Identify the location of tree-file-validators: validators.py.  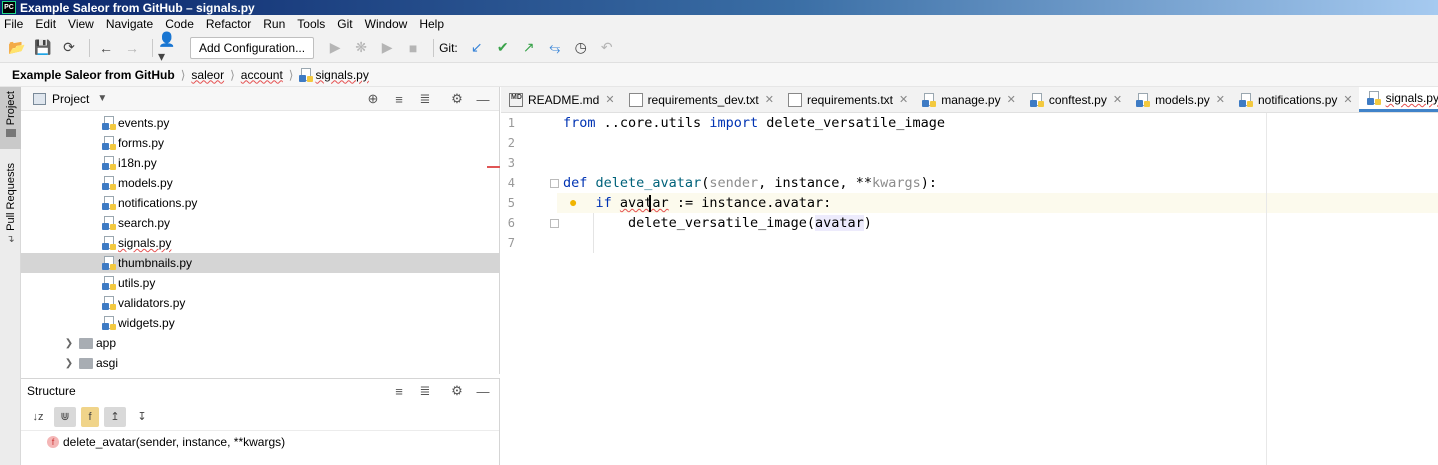
(260, 303).